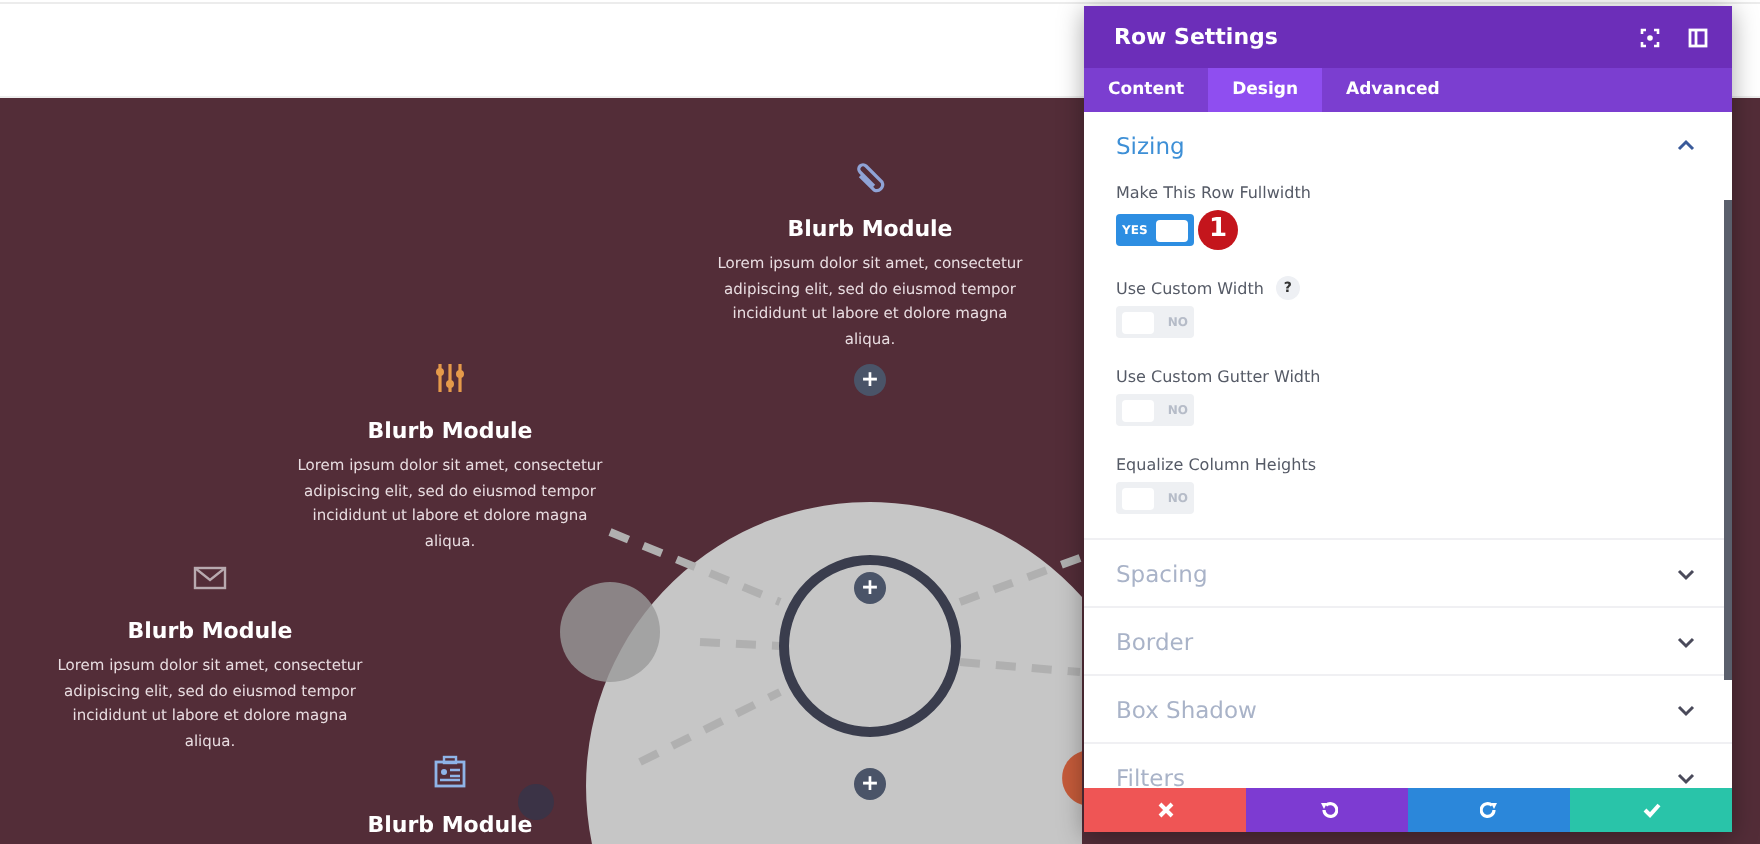 This screenshot has width=1760, height=844. I want to click on setting-label: Use Custom Gutter Width, so click(1218, 376).